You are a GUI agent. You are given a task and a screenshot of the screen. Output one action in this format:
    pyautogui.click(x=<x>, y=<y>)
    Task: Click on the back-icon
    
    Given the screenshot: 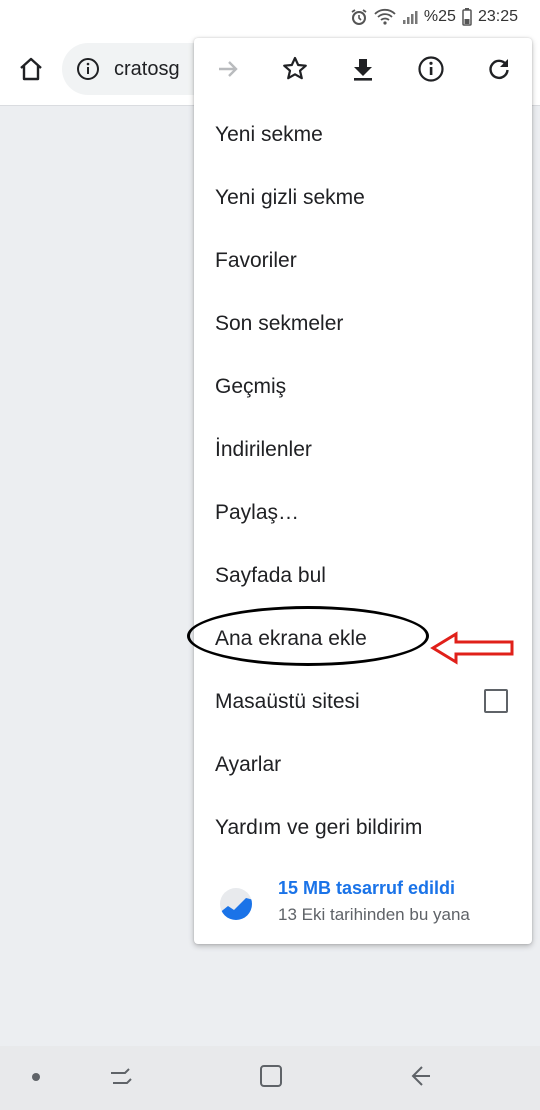 What is the action you would take?
    pyautogui.click(x=421, y=1078)
    